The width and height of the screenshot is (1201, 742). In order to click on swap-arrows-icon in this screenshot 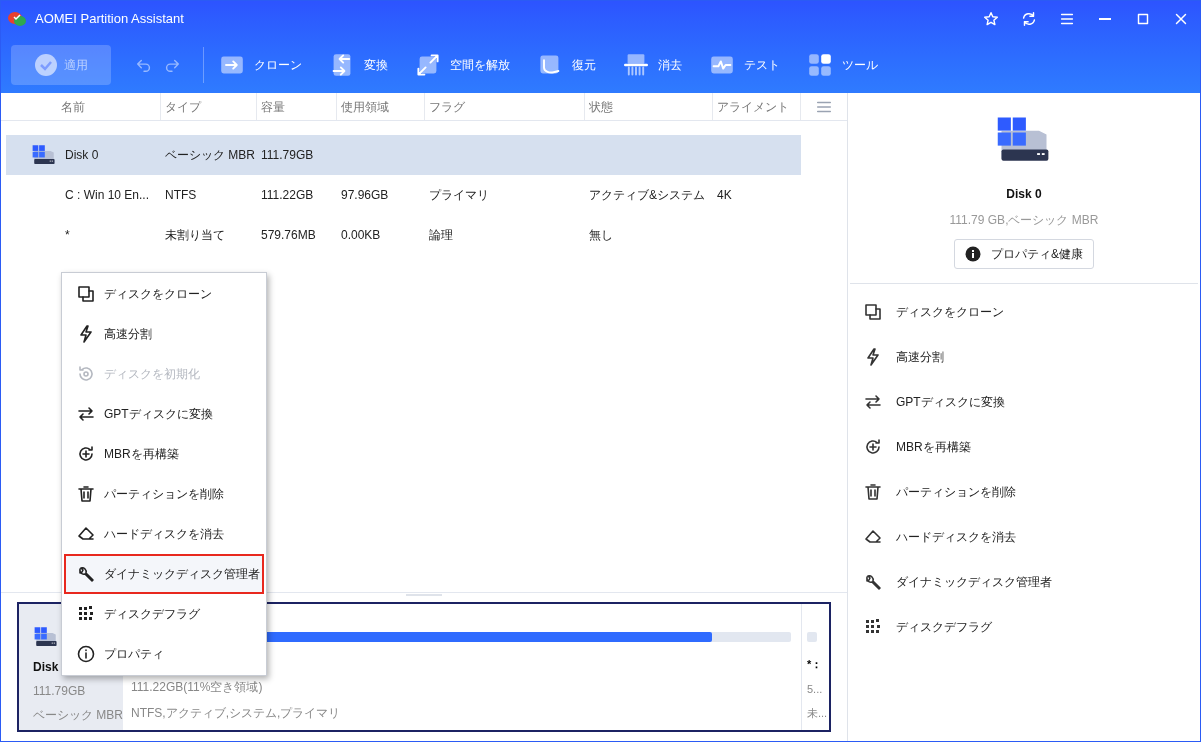, I will do `click(86, 414)`.